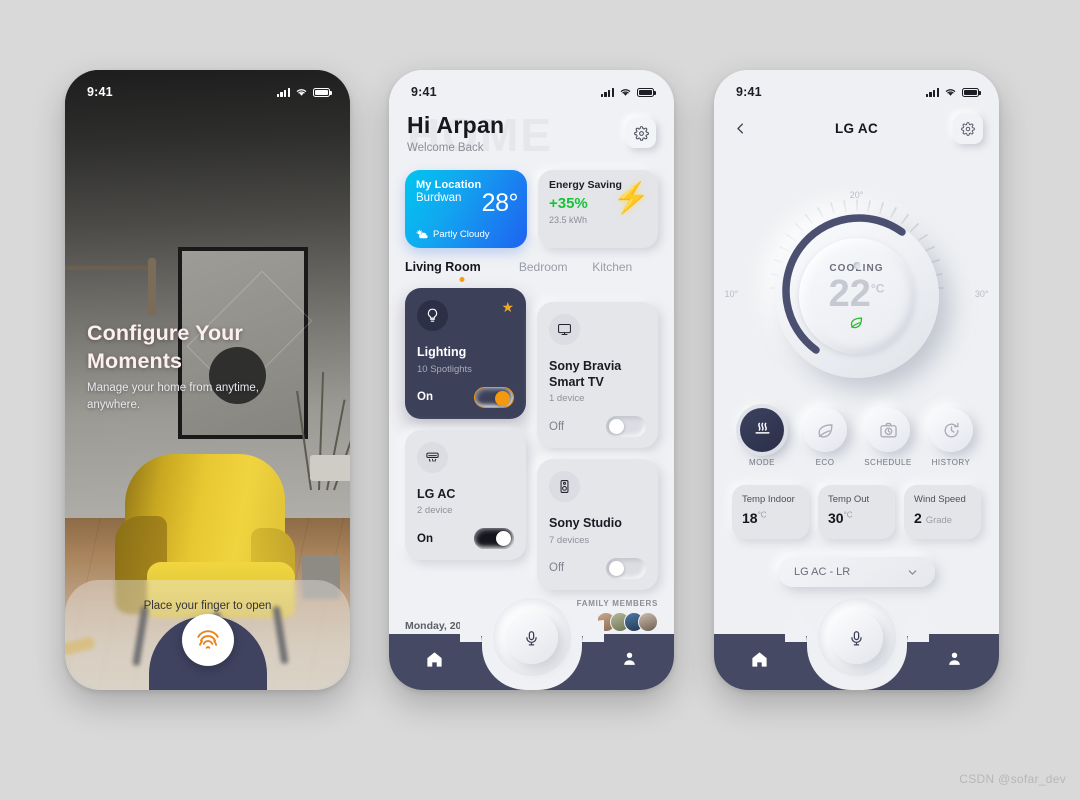 The height and width of the screenshot is (800, 1080). I want to click on device-card-sony-bravia: Sony Bravia Smart TV 1 device Off, so click(597, 375).